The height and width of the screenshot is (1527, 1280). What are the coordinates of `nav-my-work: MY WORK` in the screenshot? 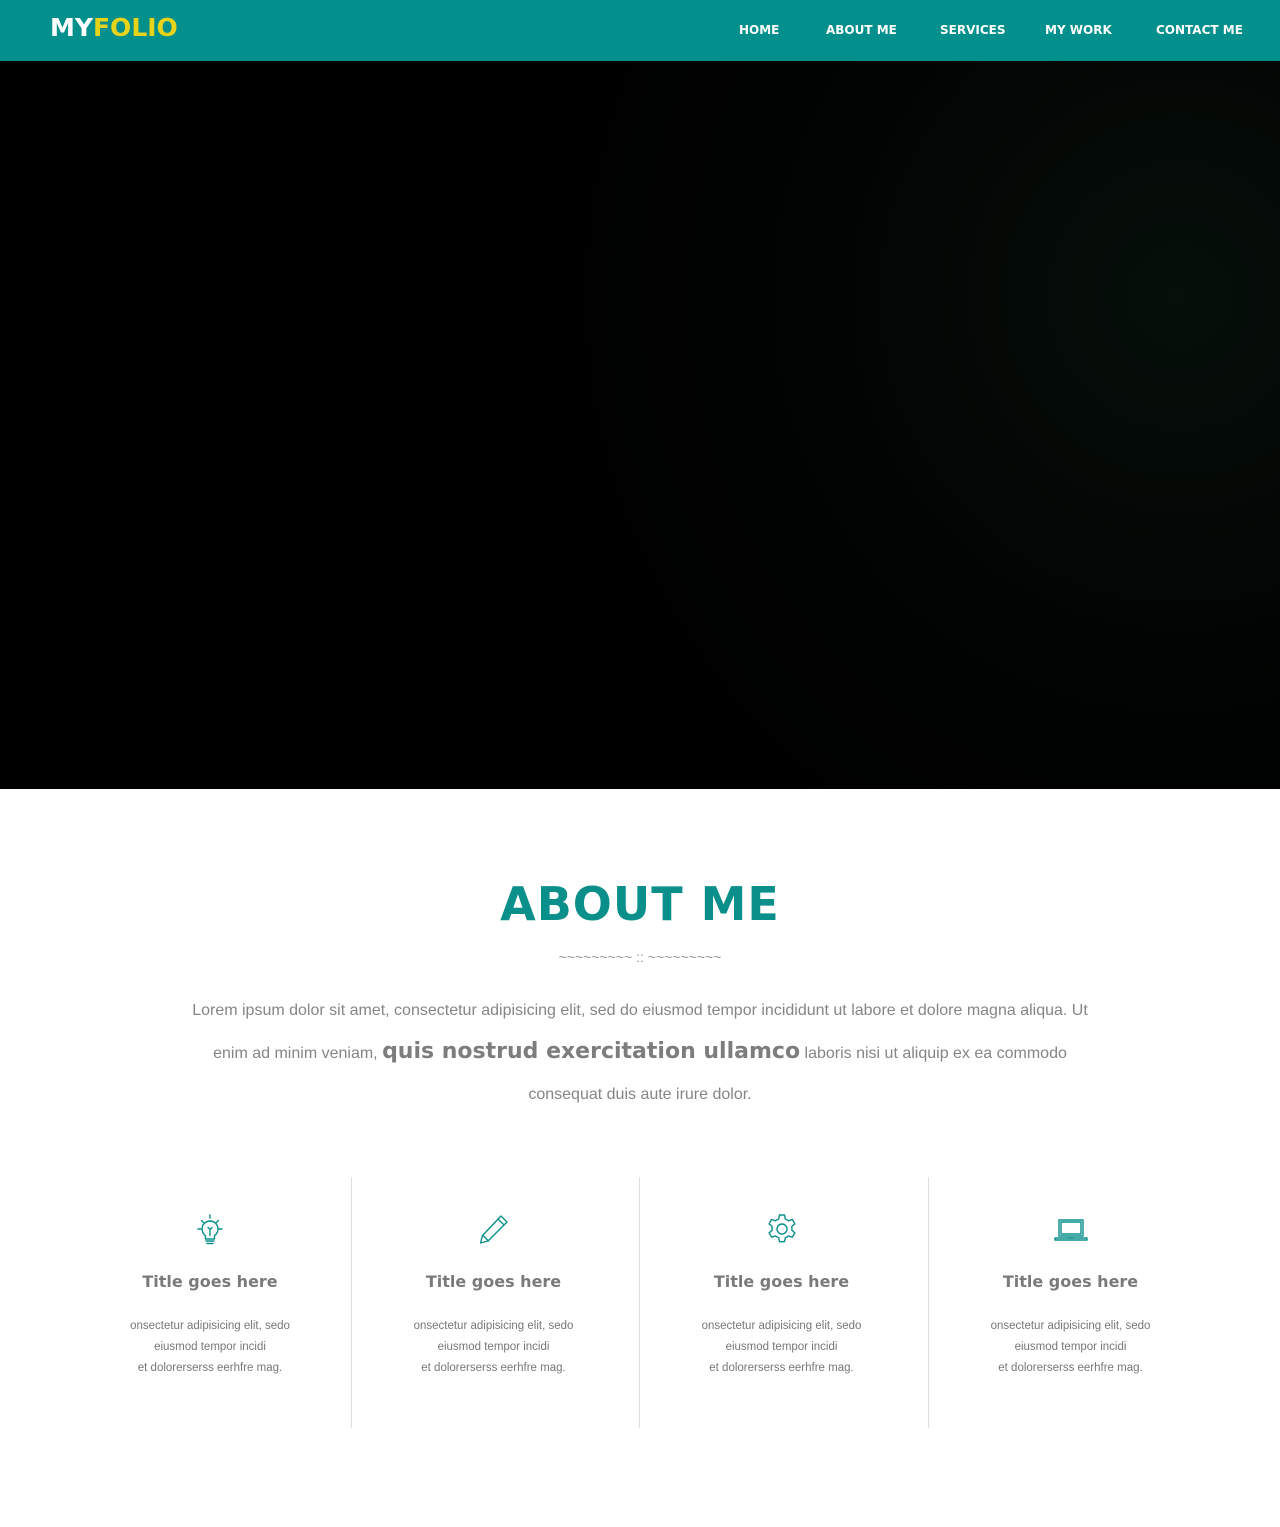 It's located at (1078, 30).